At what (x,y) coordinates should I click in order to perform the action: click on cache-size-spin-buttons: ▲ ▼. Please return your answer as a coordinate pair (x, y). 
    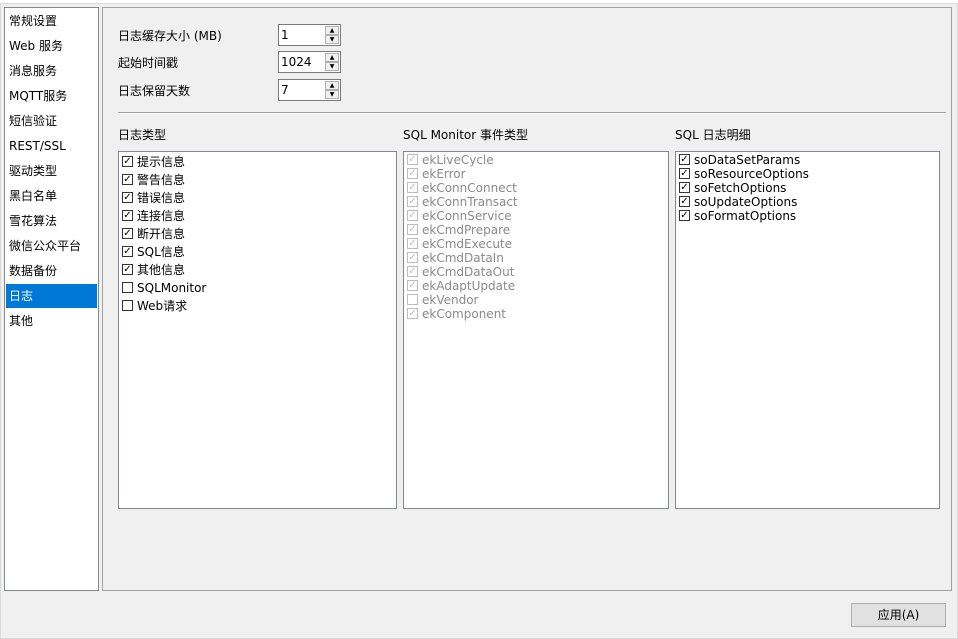
    Looking at the image, I should click on (332, 35).